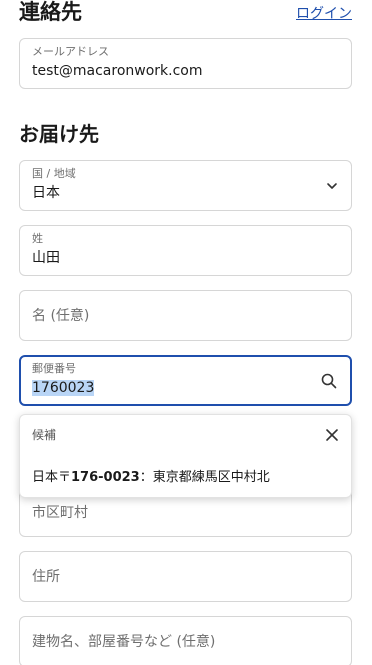  What do you see at coordinates (185, 13) in the screenshot?
I see `contact-header: 連絡先 ログイン` at bounding box center [185, 13].